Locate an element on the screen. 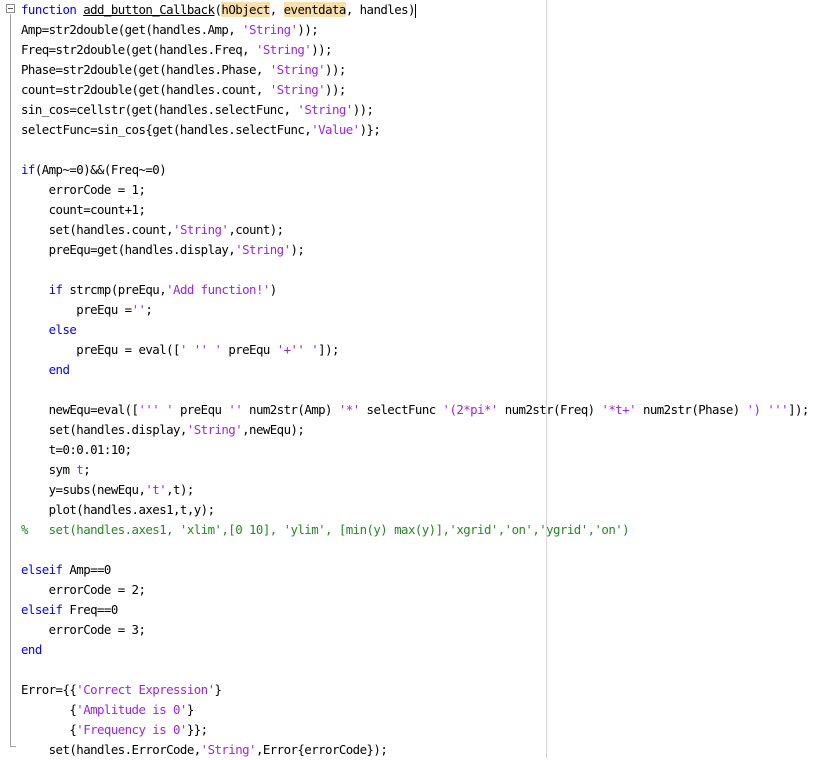  code-line: errorCode = 3; is located at coordinates (422, 630).